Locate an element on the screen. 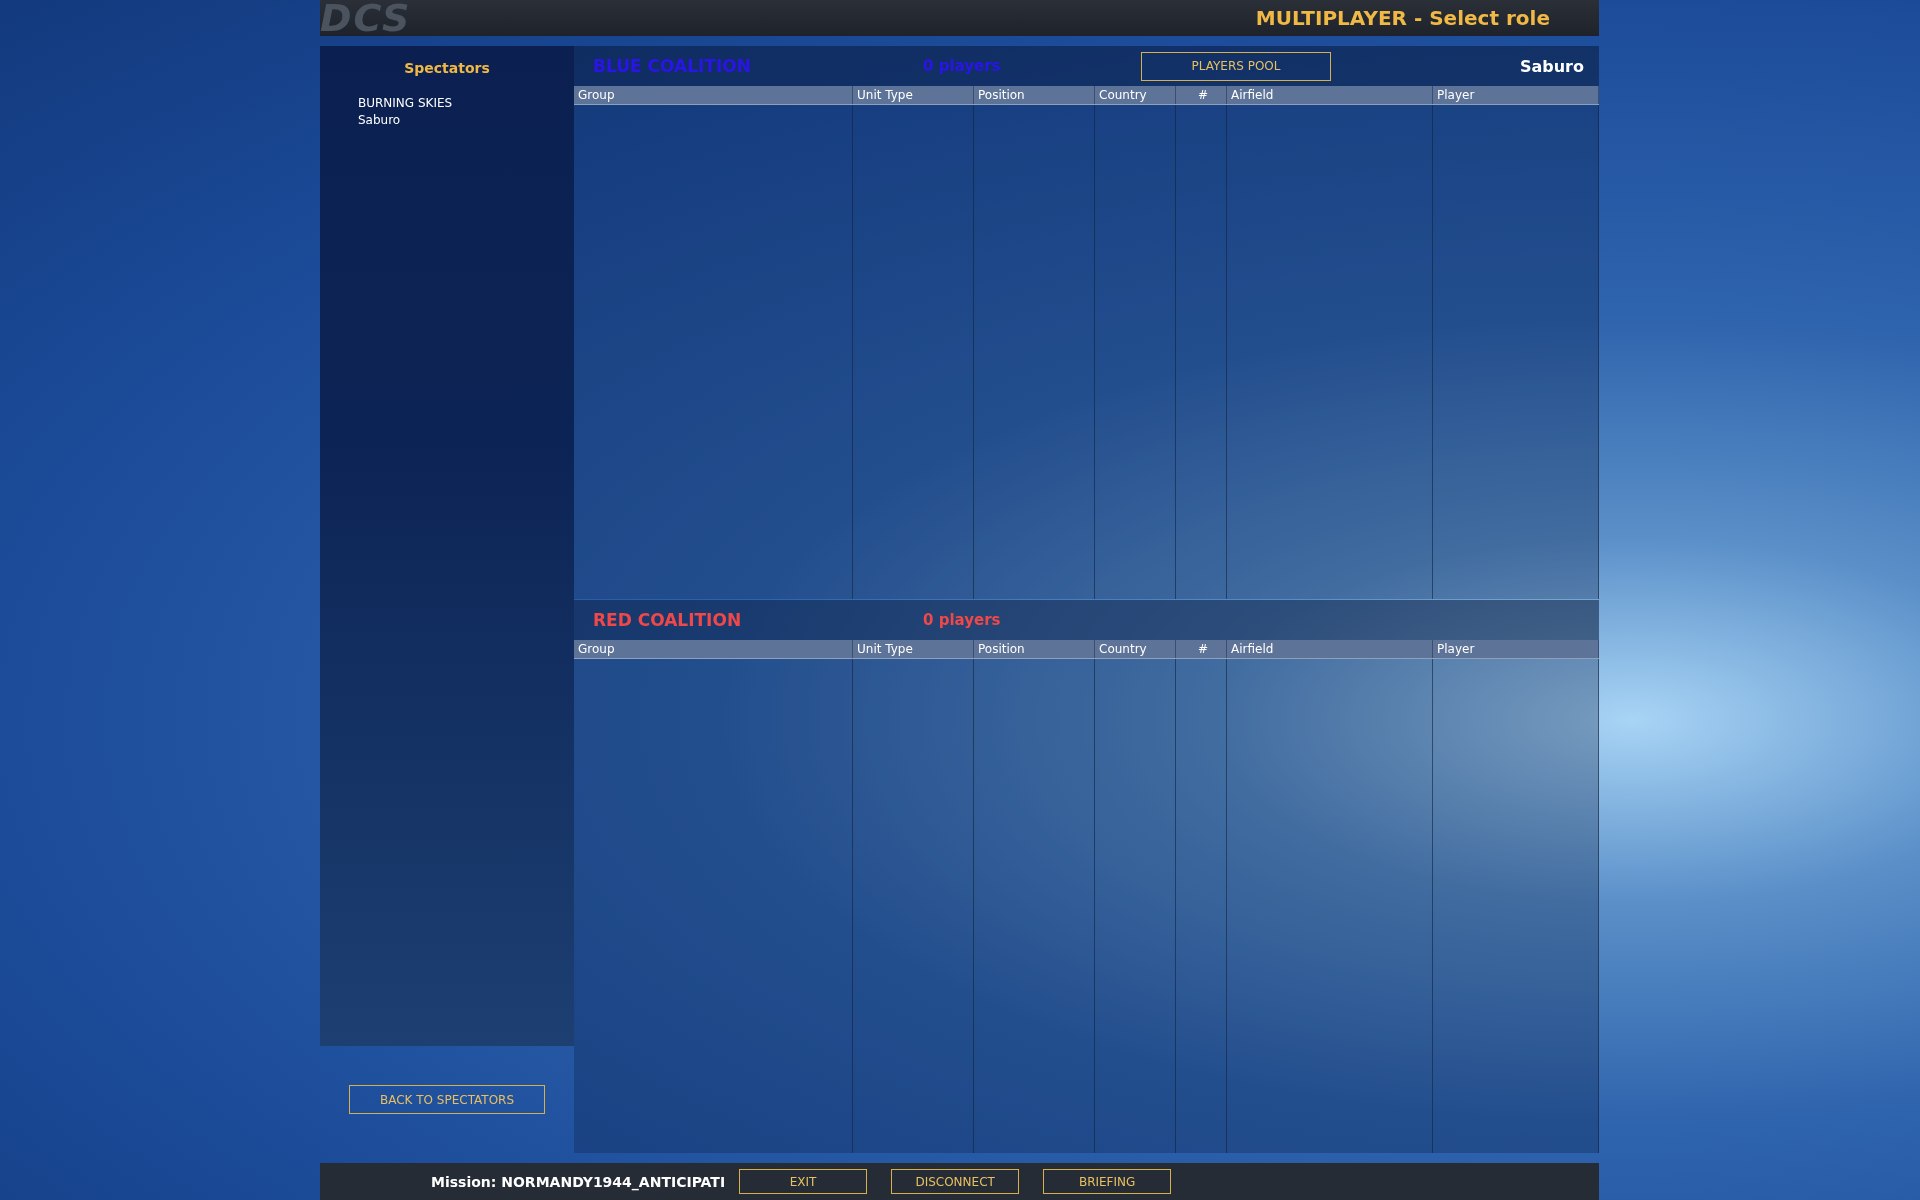 This screenshot has width=1920, height=1200. coalition-name: RED COALITION is located at coordinates (668, 620).